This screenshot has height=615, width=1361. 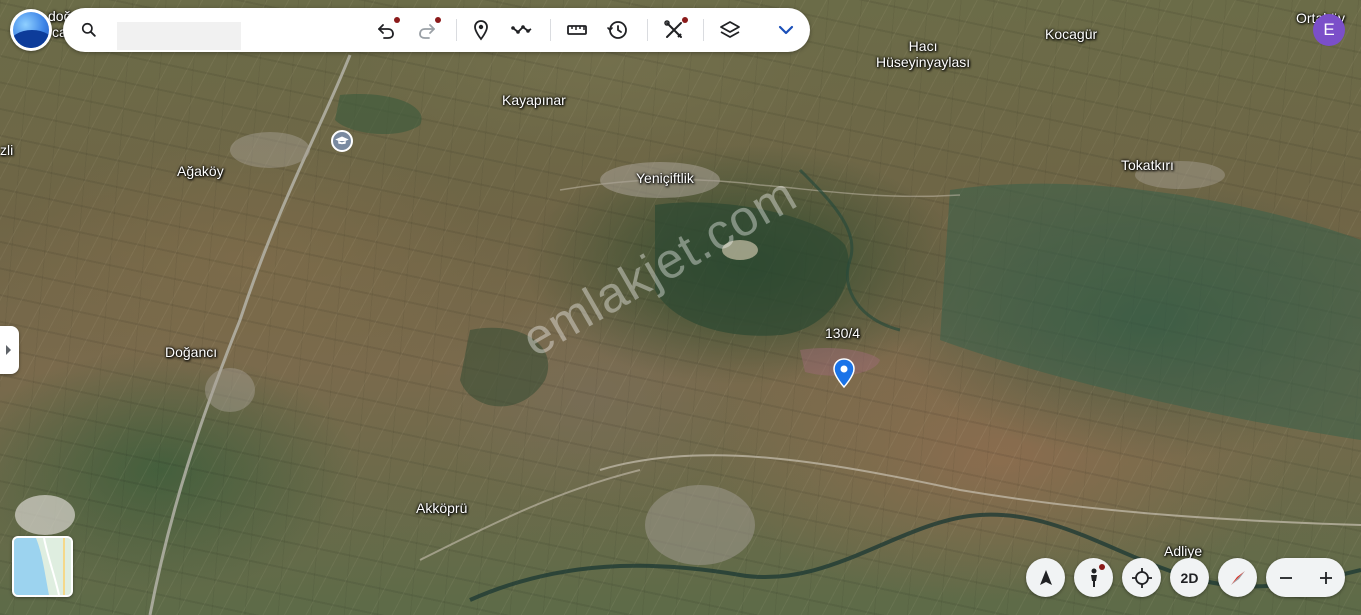 I want to click on compass-button, so click(x=1237, y=577).